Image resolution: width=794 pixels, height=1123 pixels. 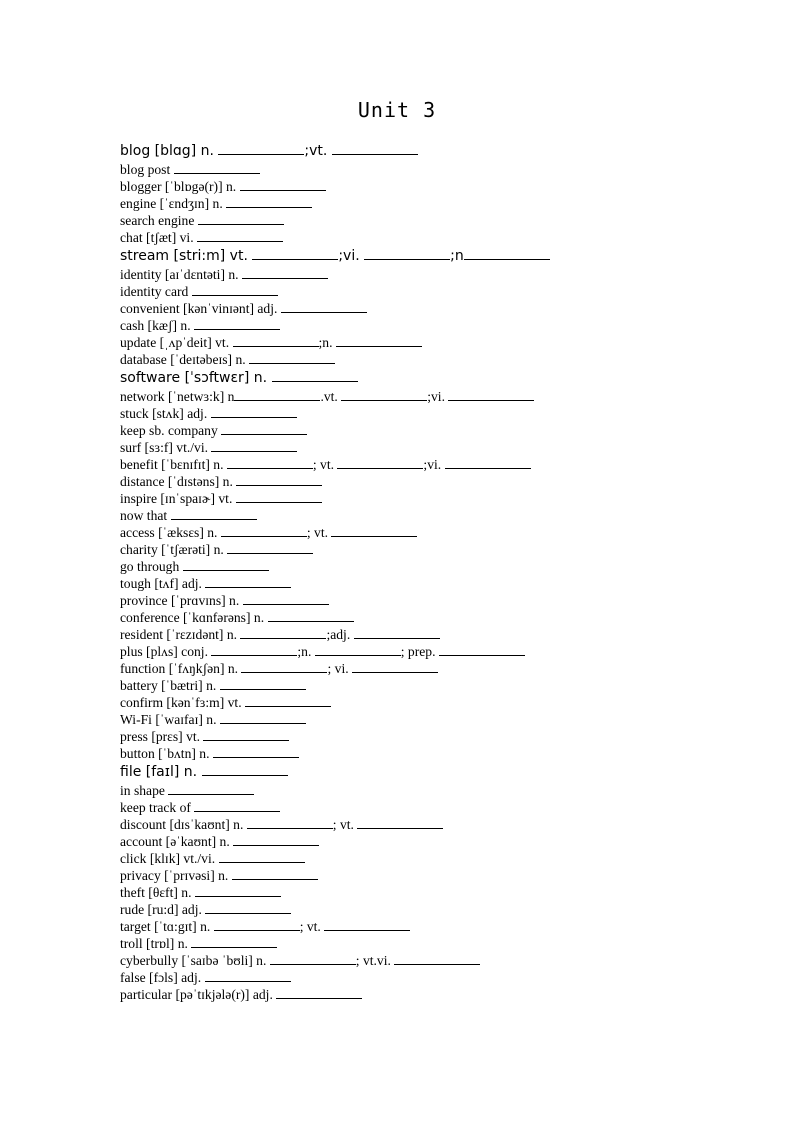 I want to click on vocab-entry: keep track of, so click(x=335, y=807).